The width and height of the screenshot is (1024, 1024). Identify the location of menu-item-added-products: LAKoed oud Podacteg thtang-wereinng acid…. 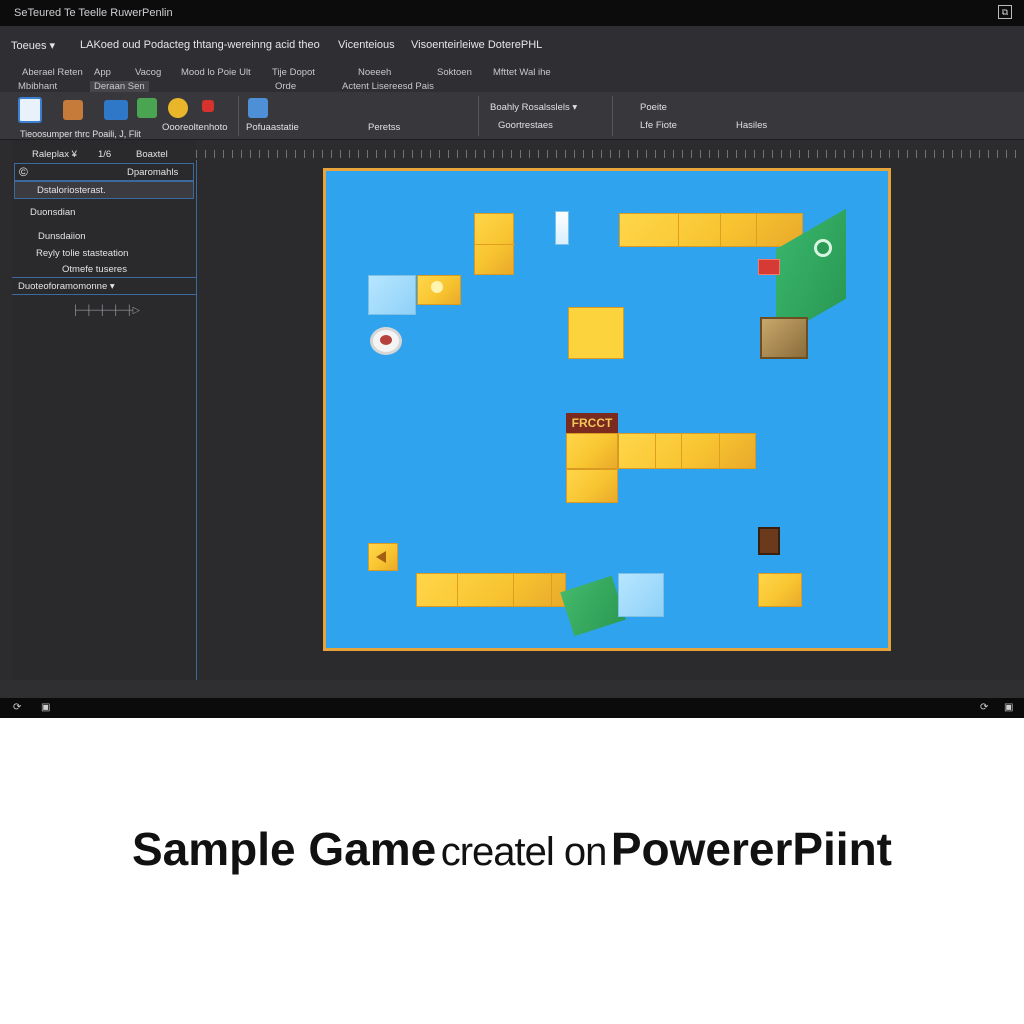
(200, 45).